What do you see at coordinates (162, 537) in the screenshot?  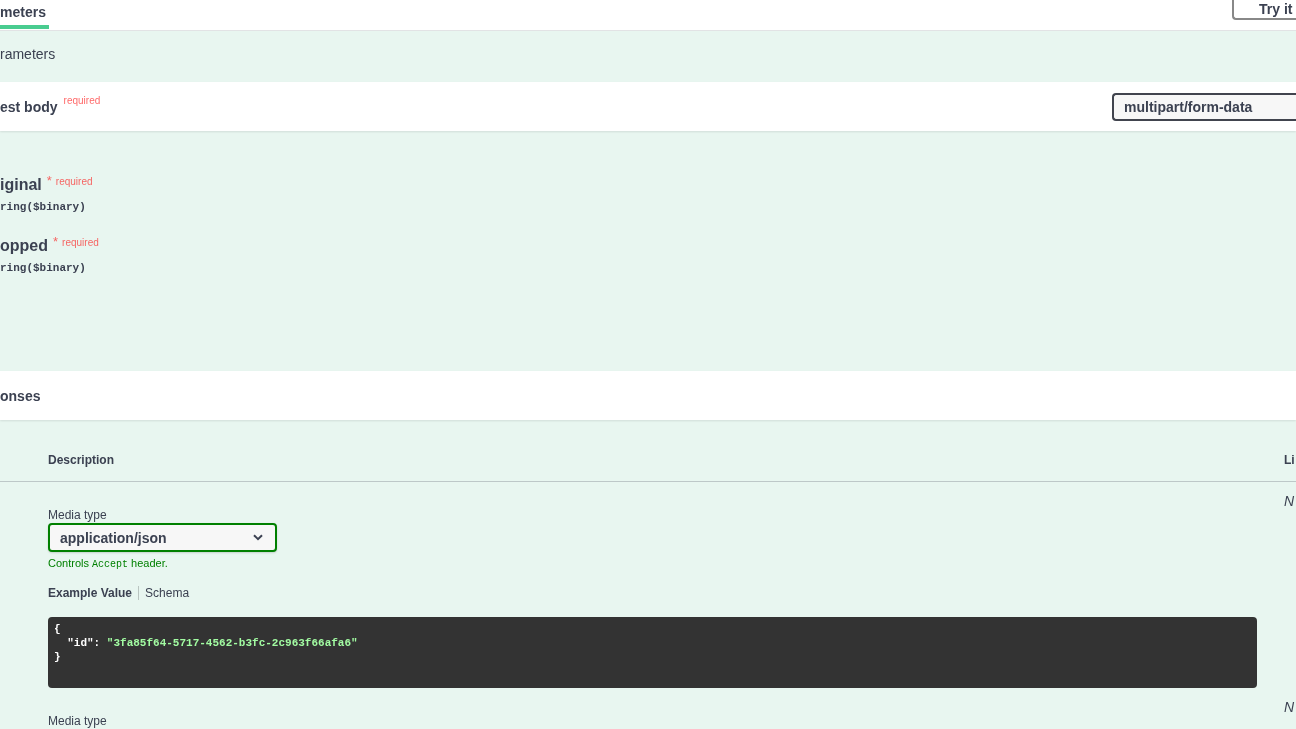 I see `media-type-select: application/json` at bounding box center [162, 537].